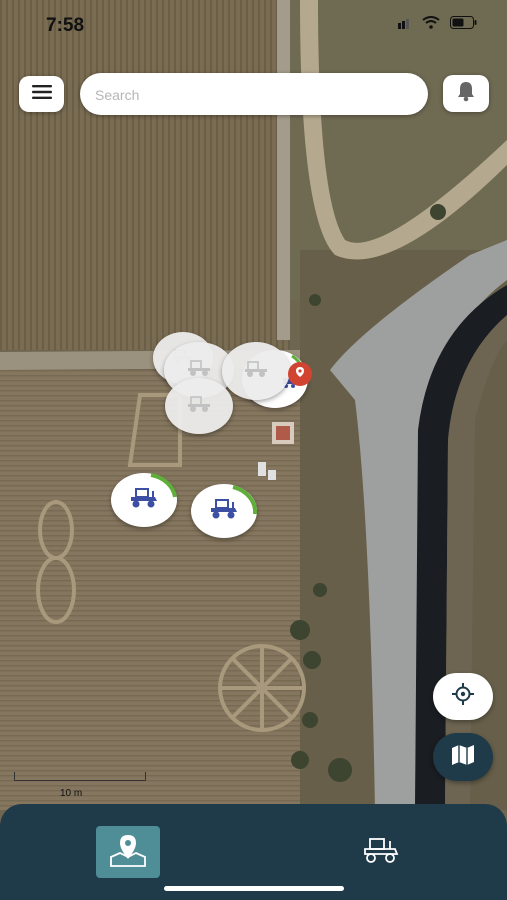 This screenshot has width=507, height=900. I want to click on map-pin-icon, so click(128, 852).